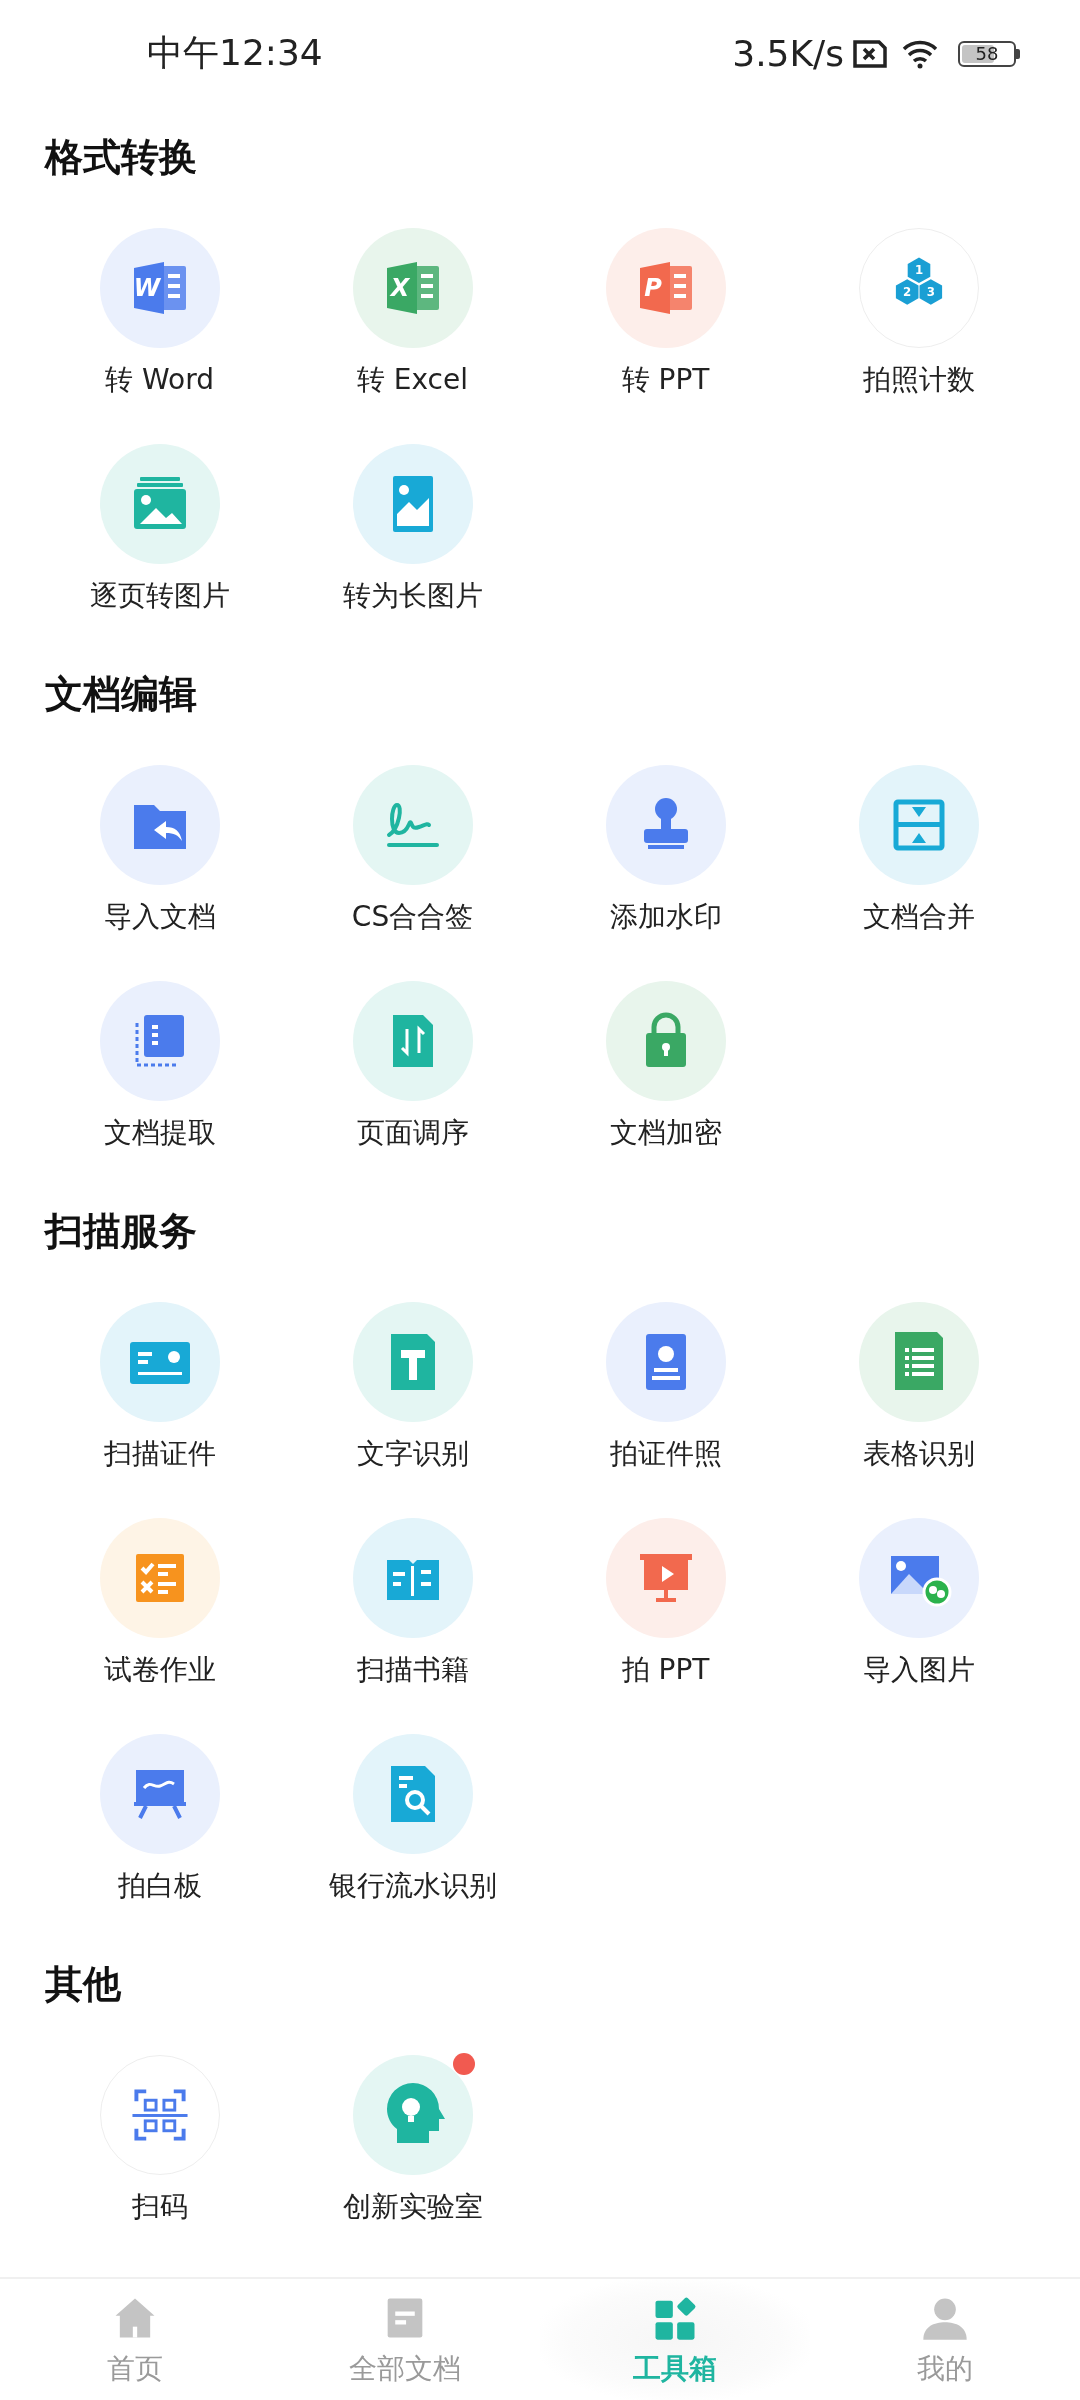  Describe the element at coordinates (159, 1603) in the screenshot. I see `tool-button: 试卷作业` at that location.